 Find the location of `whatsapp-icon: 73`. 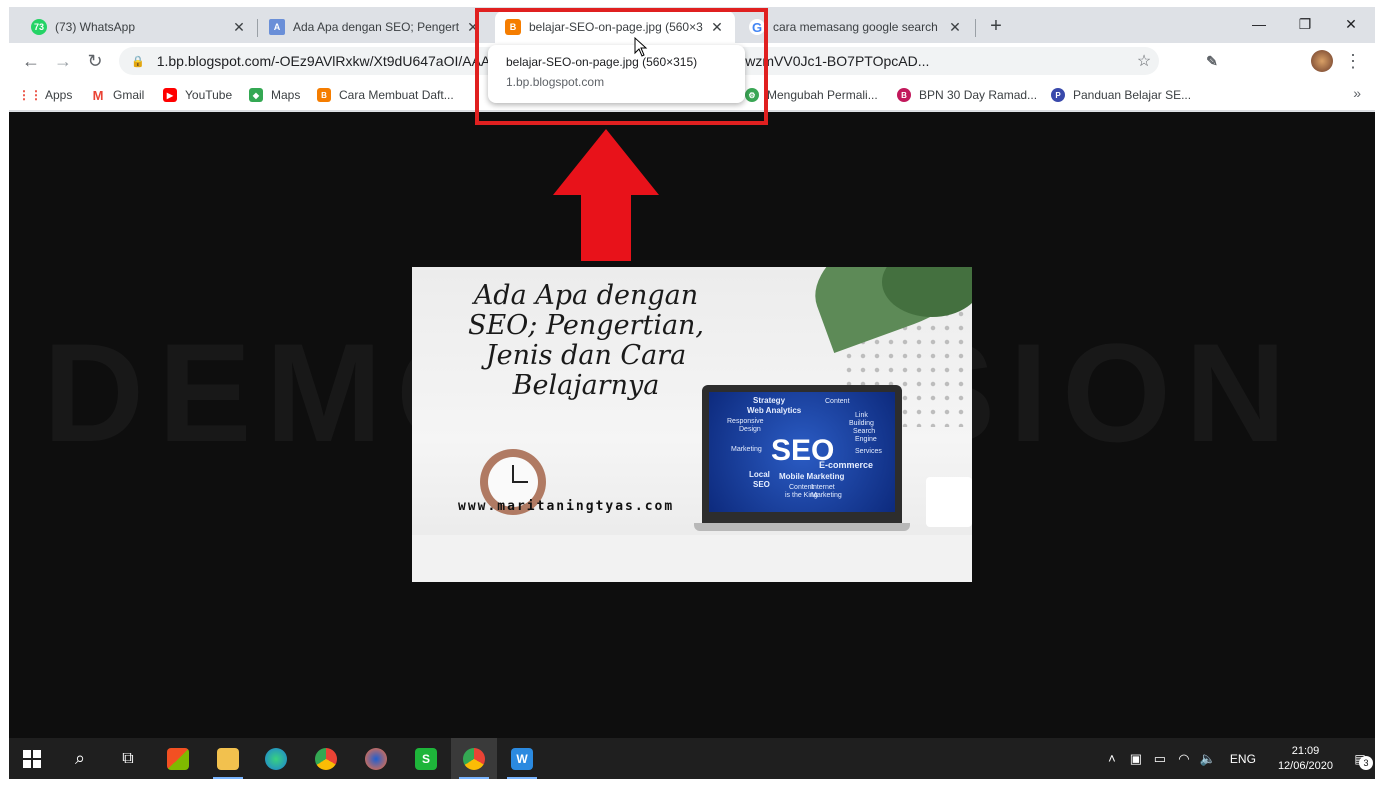

whatsapp-icon: 73 is located at coordinates (39, 27).